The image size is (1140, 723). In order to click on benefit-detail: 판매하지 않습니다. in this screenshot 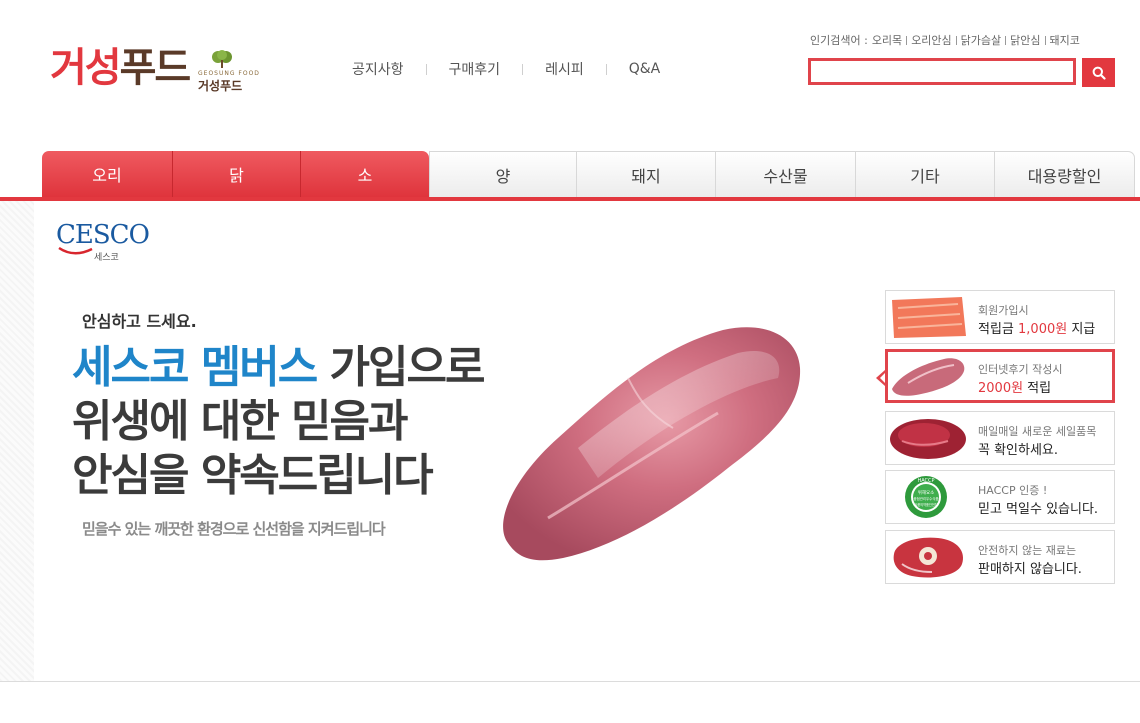, I will do `click(1030, 567)`.